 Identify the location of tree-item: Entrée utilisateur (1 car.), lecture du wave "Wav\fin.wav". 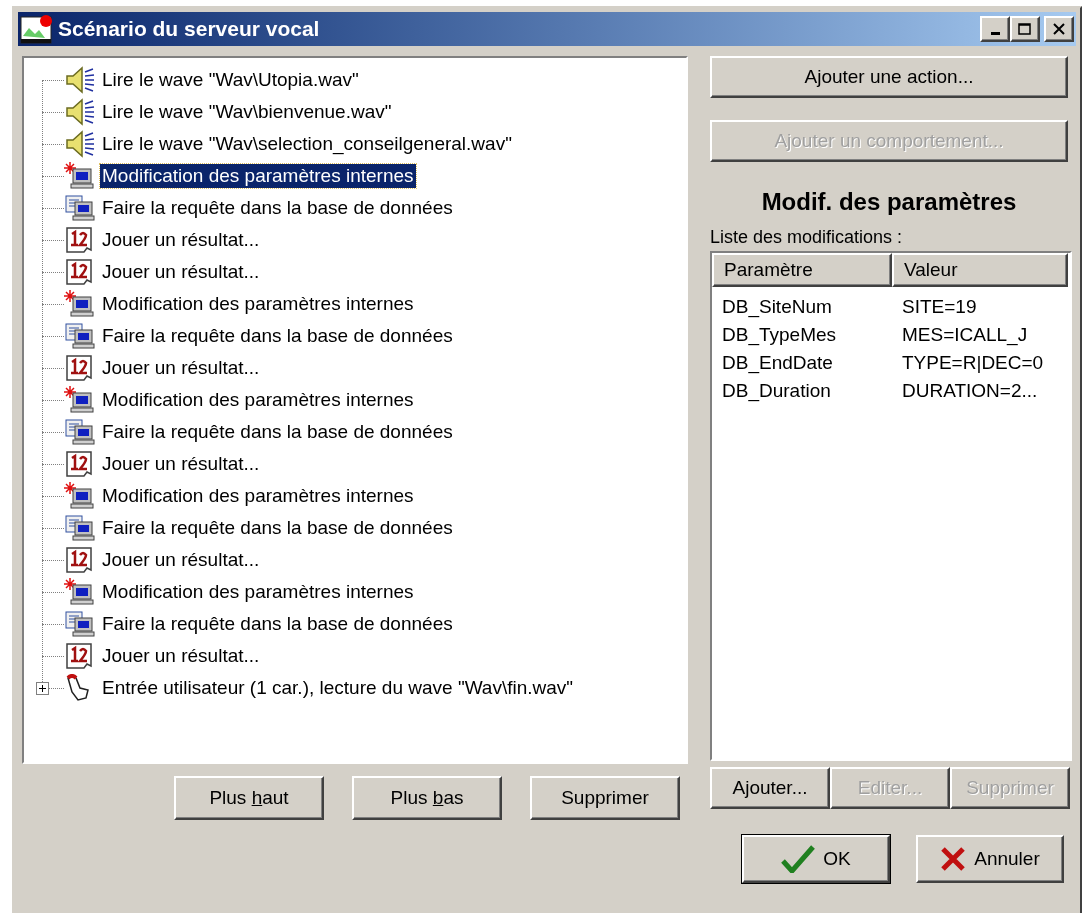
(338, 688).